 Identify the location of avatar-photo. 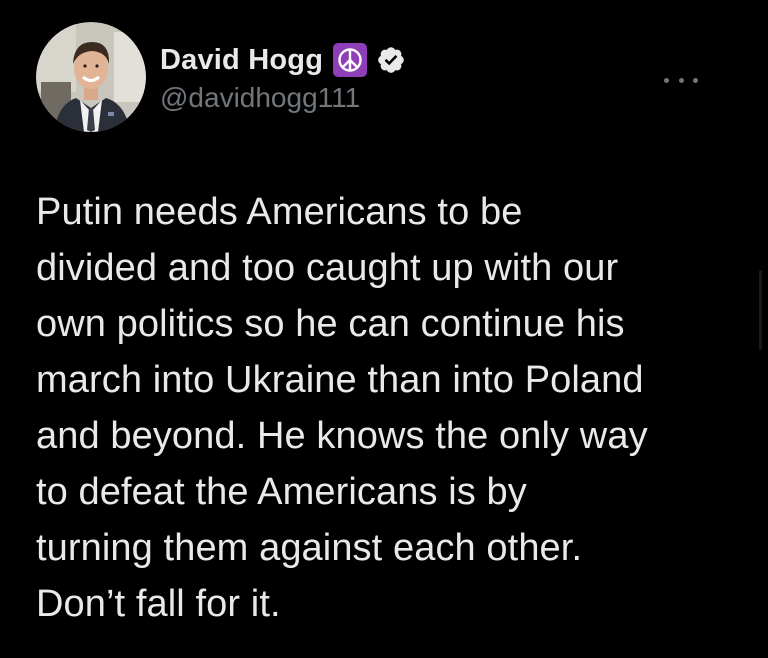
(91, 77).